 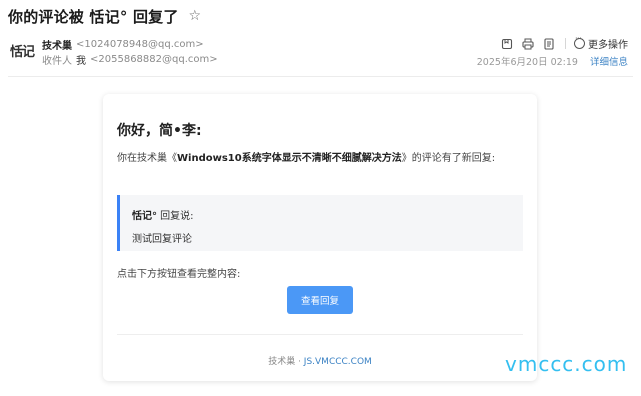 What do you see at coordinates (608, 45) in the screenshot?
I see `more-actions-label: 更多操作` at bounding box center [608, 45].